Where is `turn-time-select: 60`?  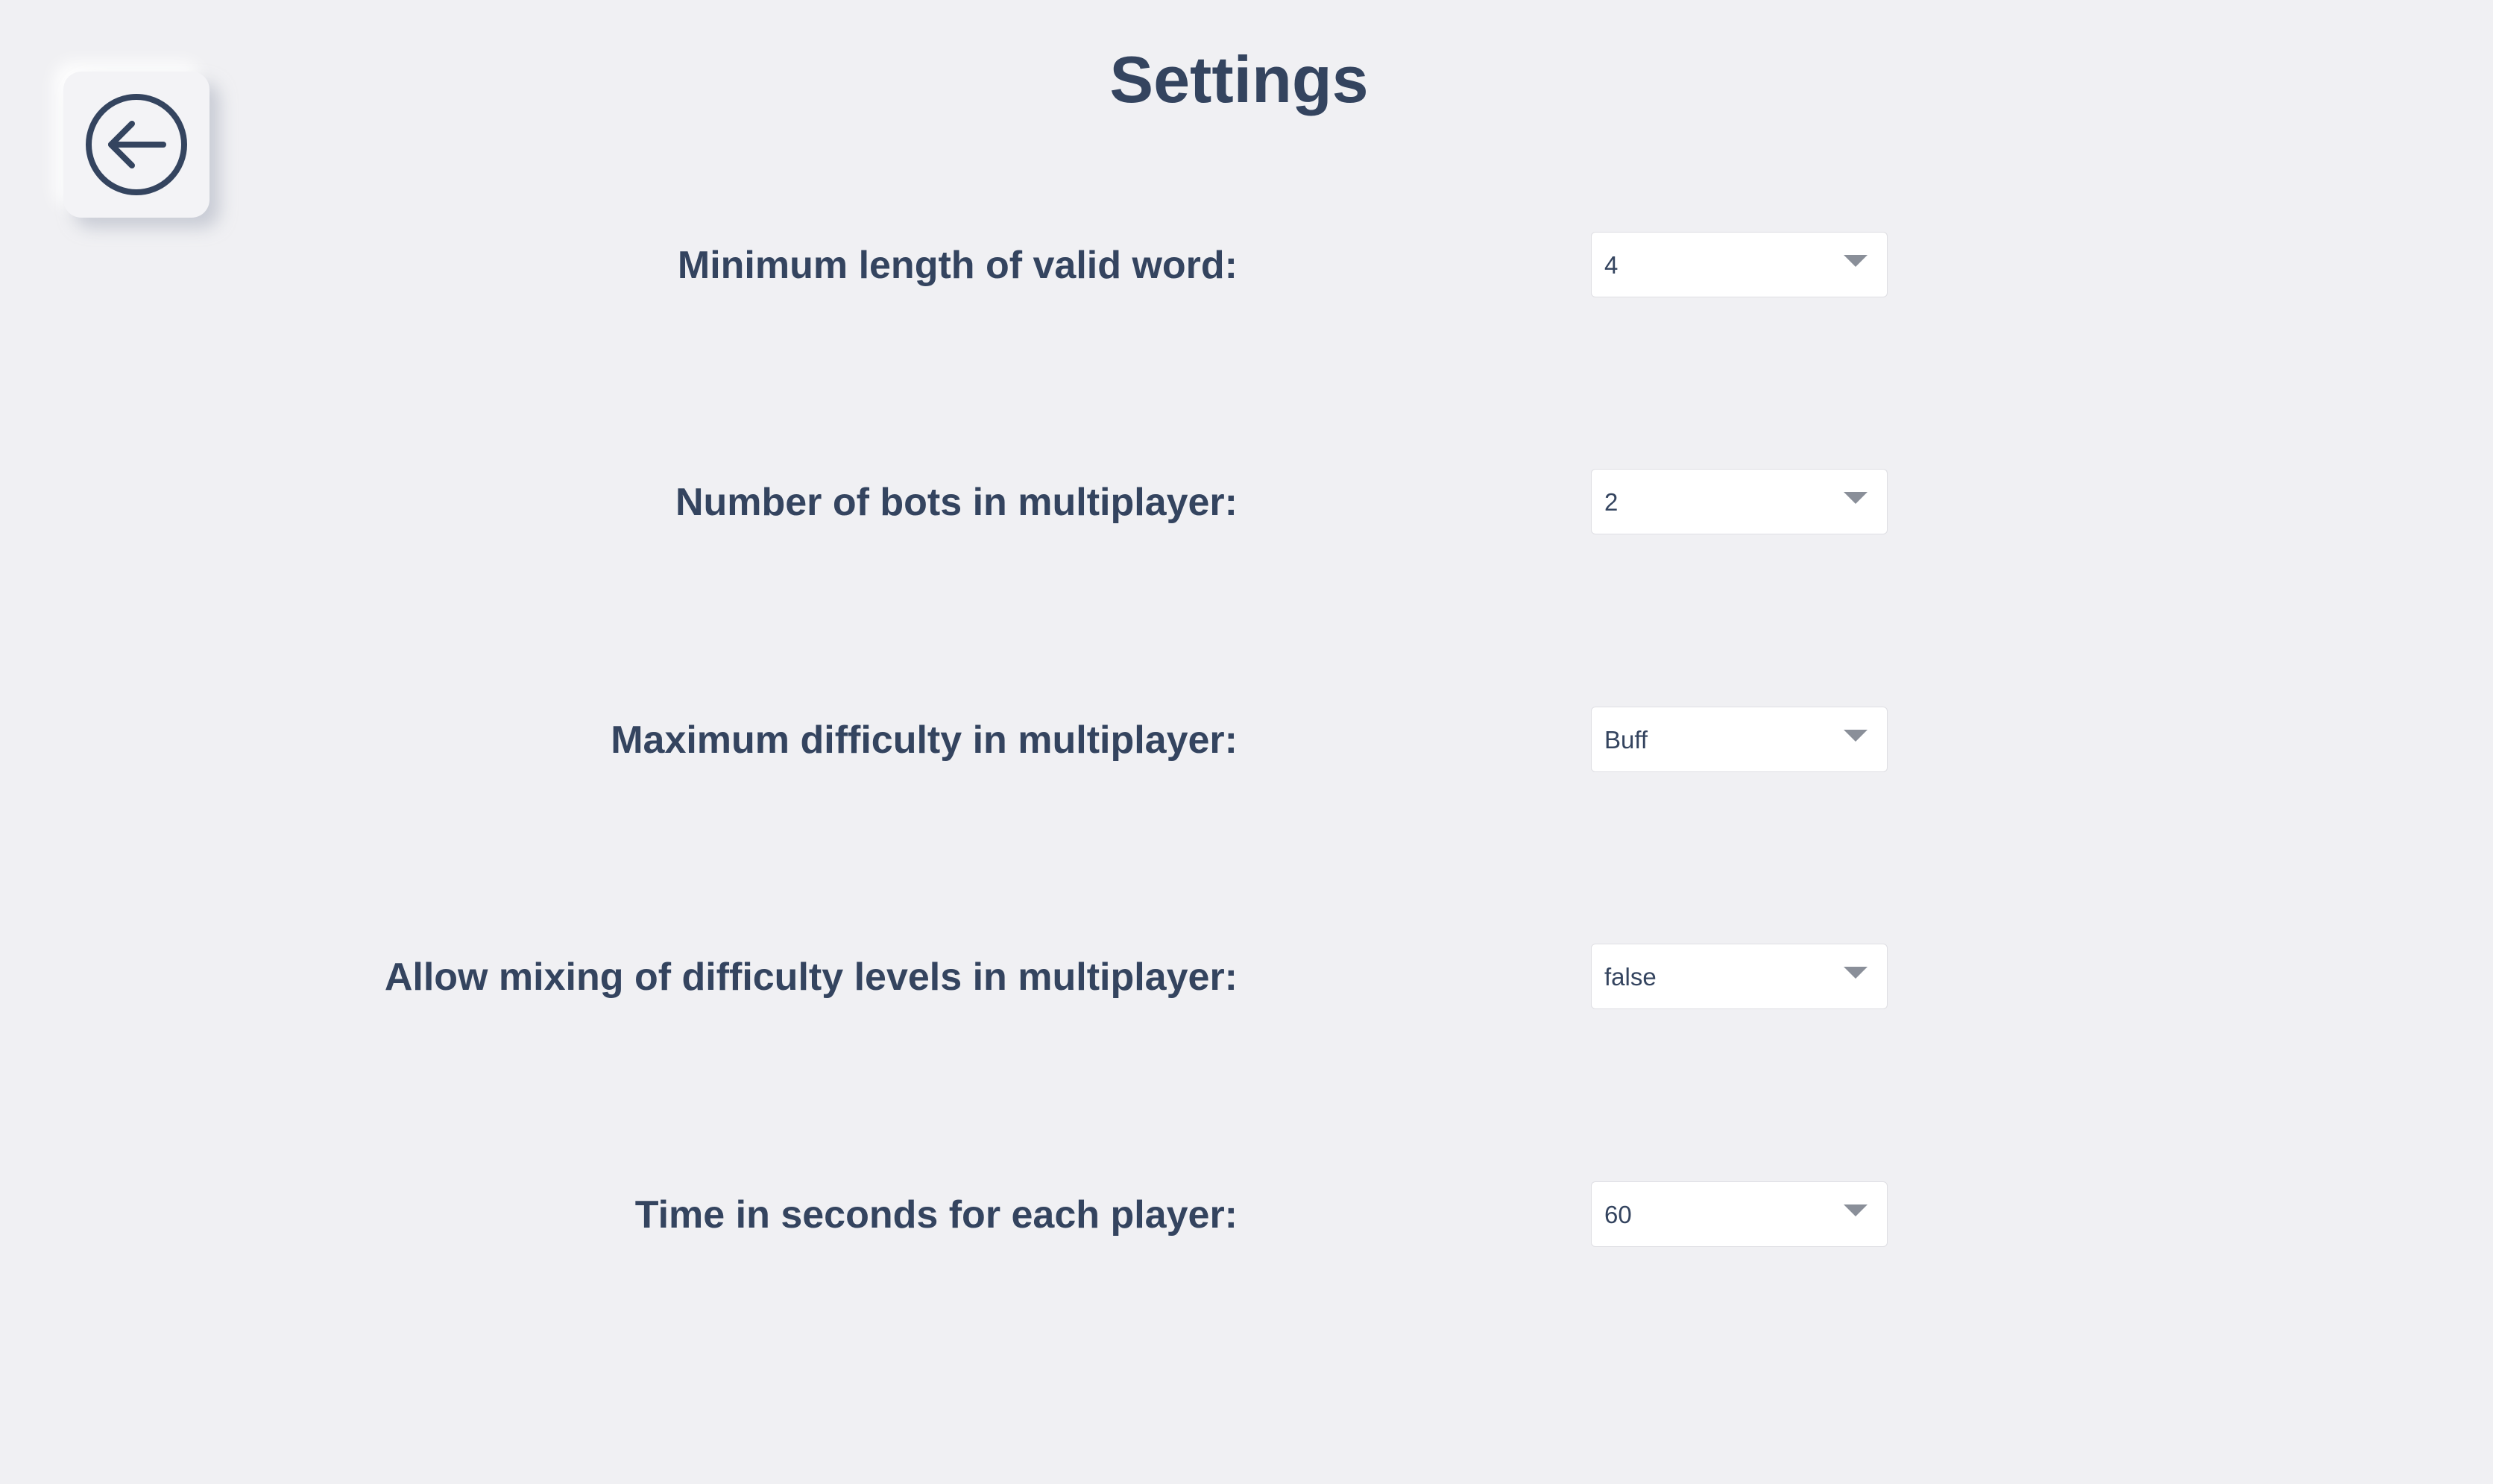
turn-time-select: 60 is located at coordinates (1739, 1214).